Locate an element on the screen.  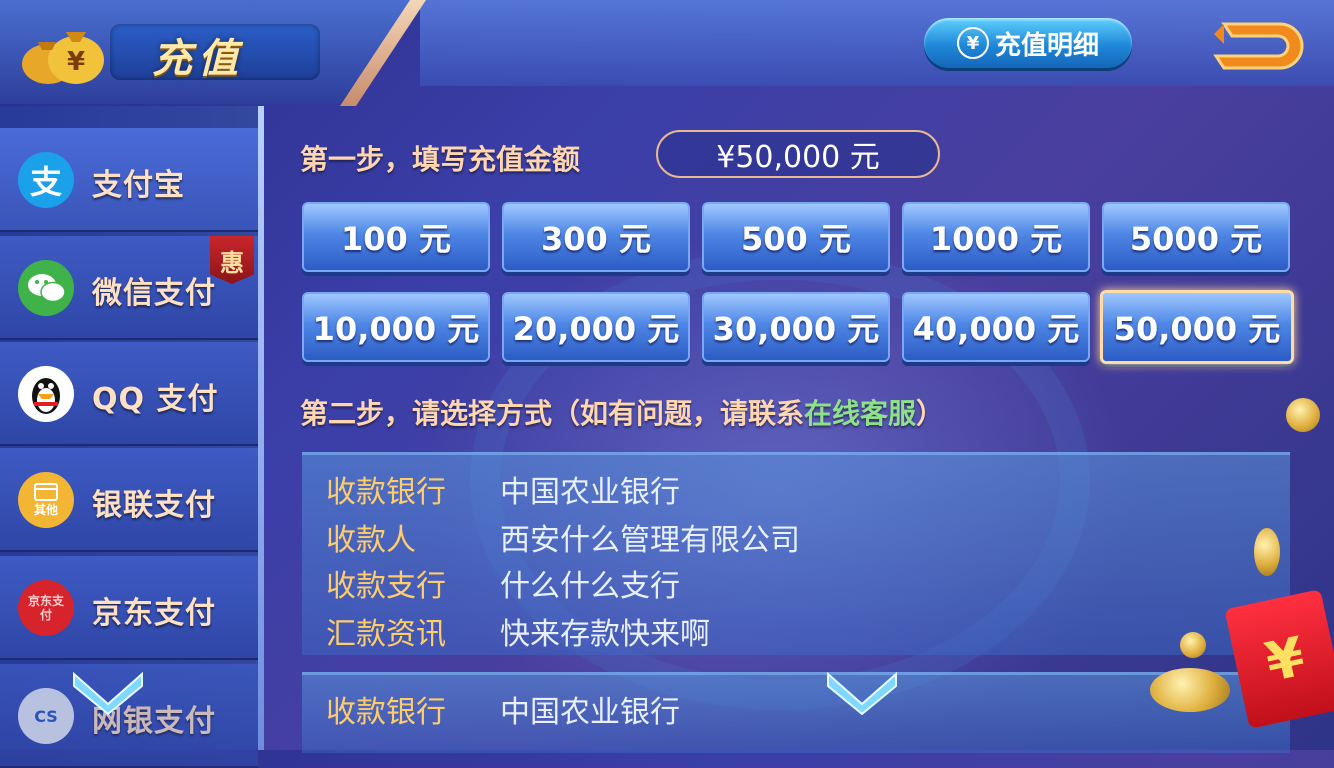
info-row: 汇款资讯 快来存款快来啊 is located at coordinates (518, 631).